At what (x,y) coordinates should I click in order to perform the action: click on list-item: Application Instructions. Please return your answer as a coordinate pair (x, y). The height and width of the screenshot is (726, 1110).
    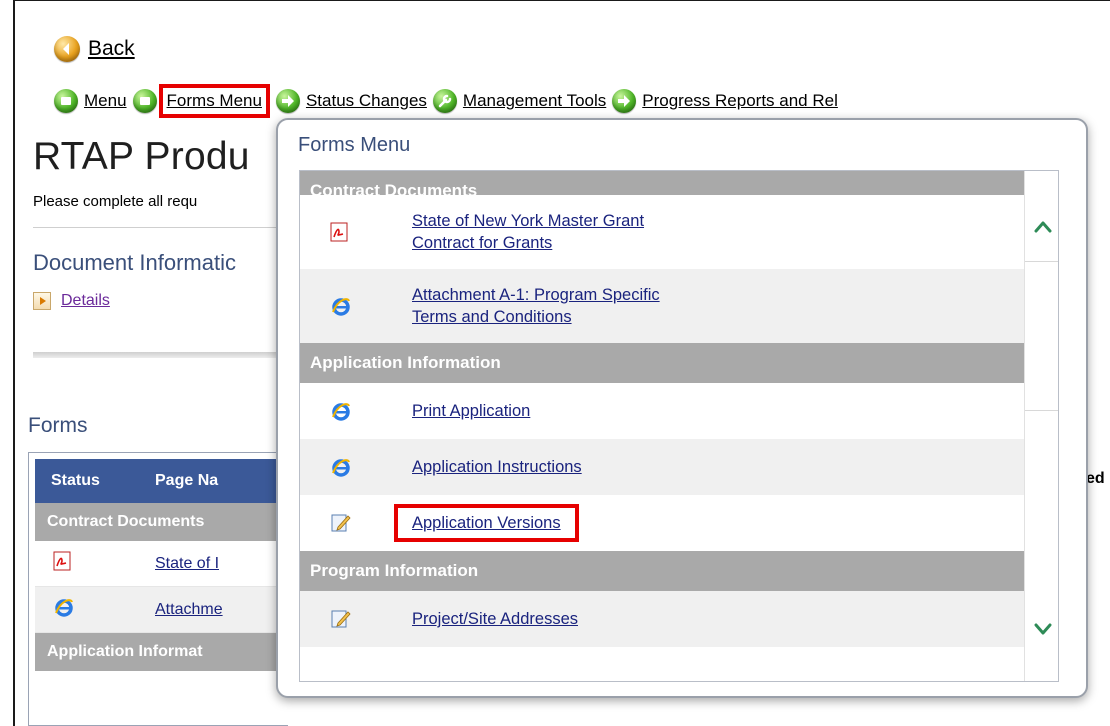
    Looking at the image, I should click on (662, 467).